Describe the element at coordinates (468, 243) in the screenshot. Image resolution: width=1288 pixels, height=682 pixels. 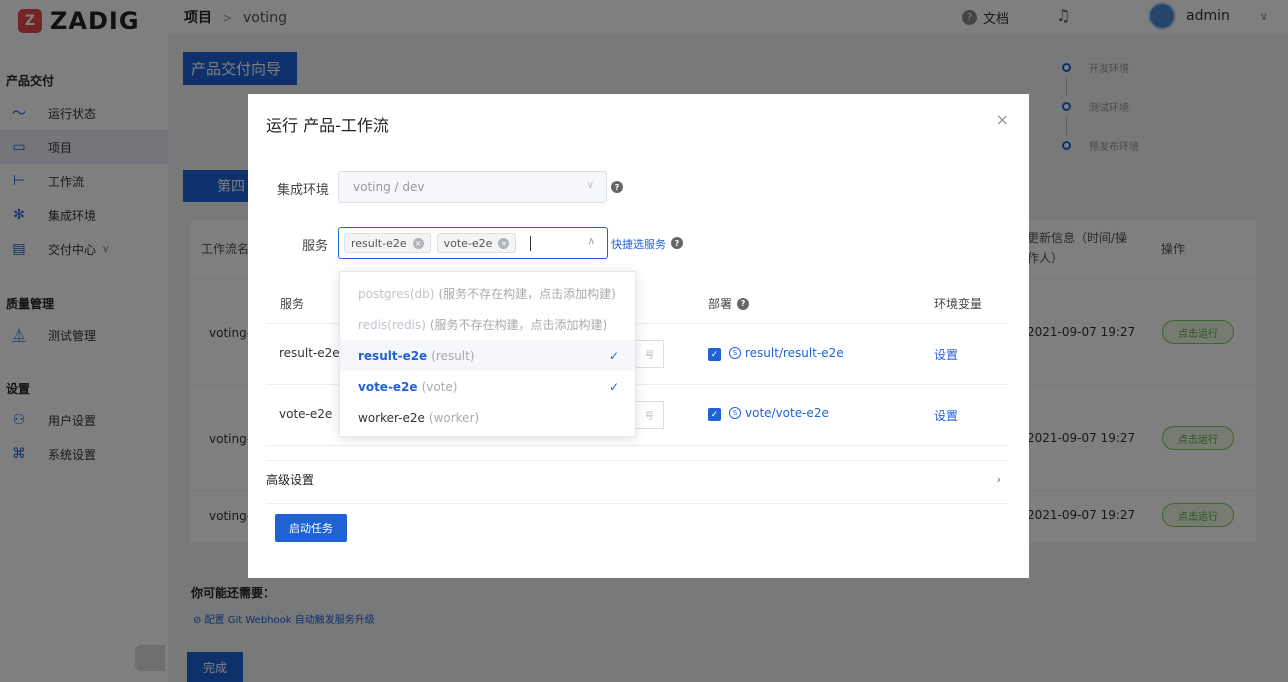
I see `service-tag-label: vote-e2e` at that location.